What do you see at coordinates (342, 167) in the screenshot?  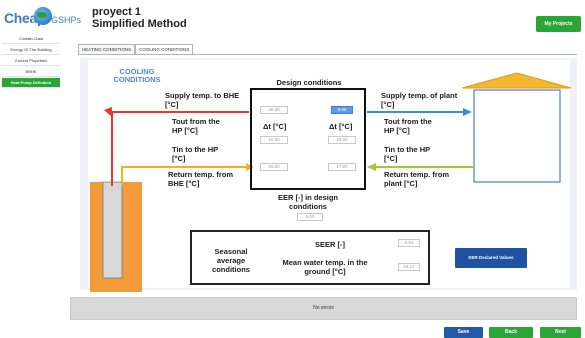 I see `return-plant-input: 17.00` at bounding box center [342, 167].